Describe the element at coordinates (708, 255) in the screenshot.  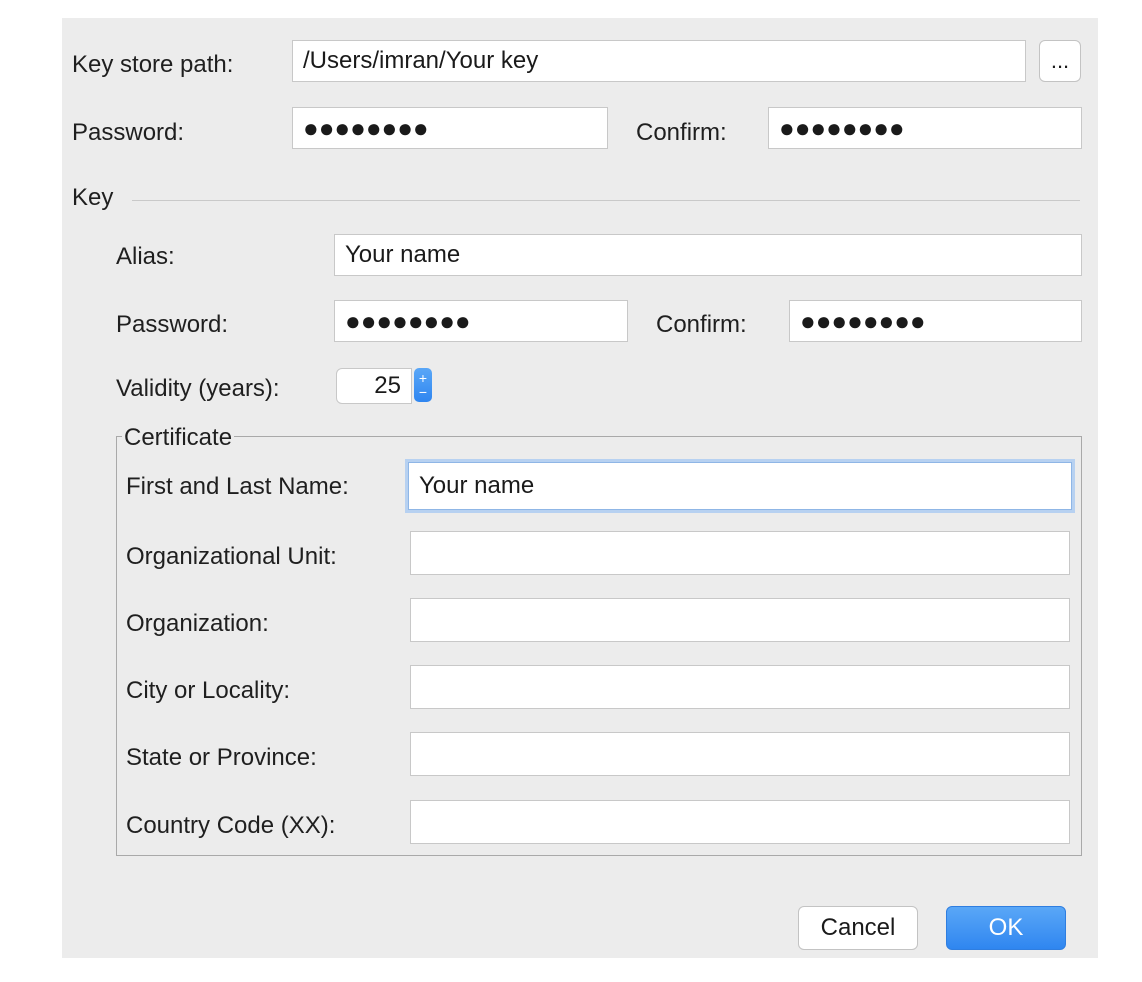
I see `alias-input: Your name` at that location.